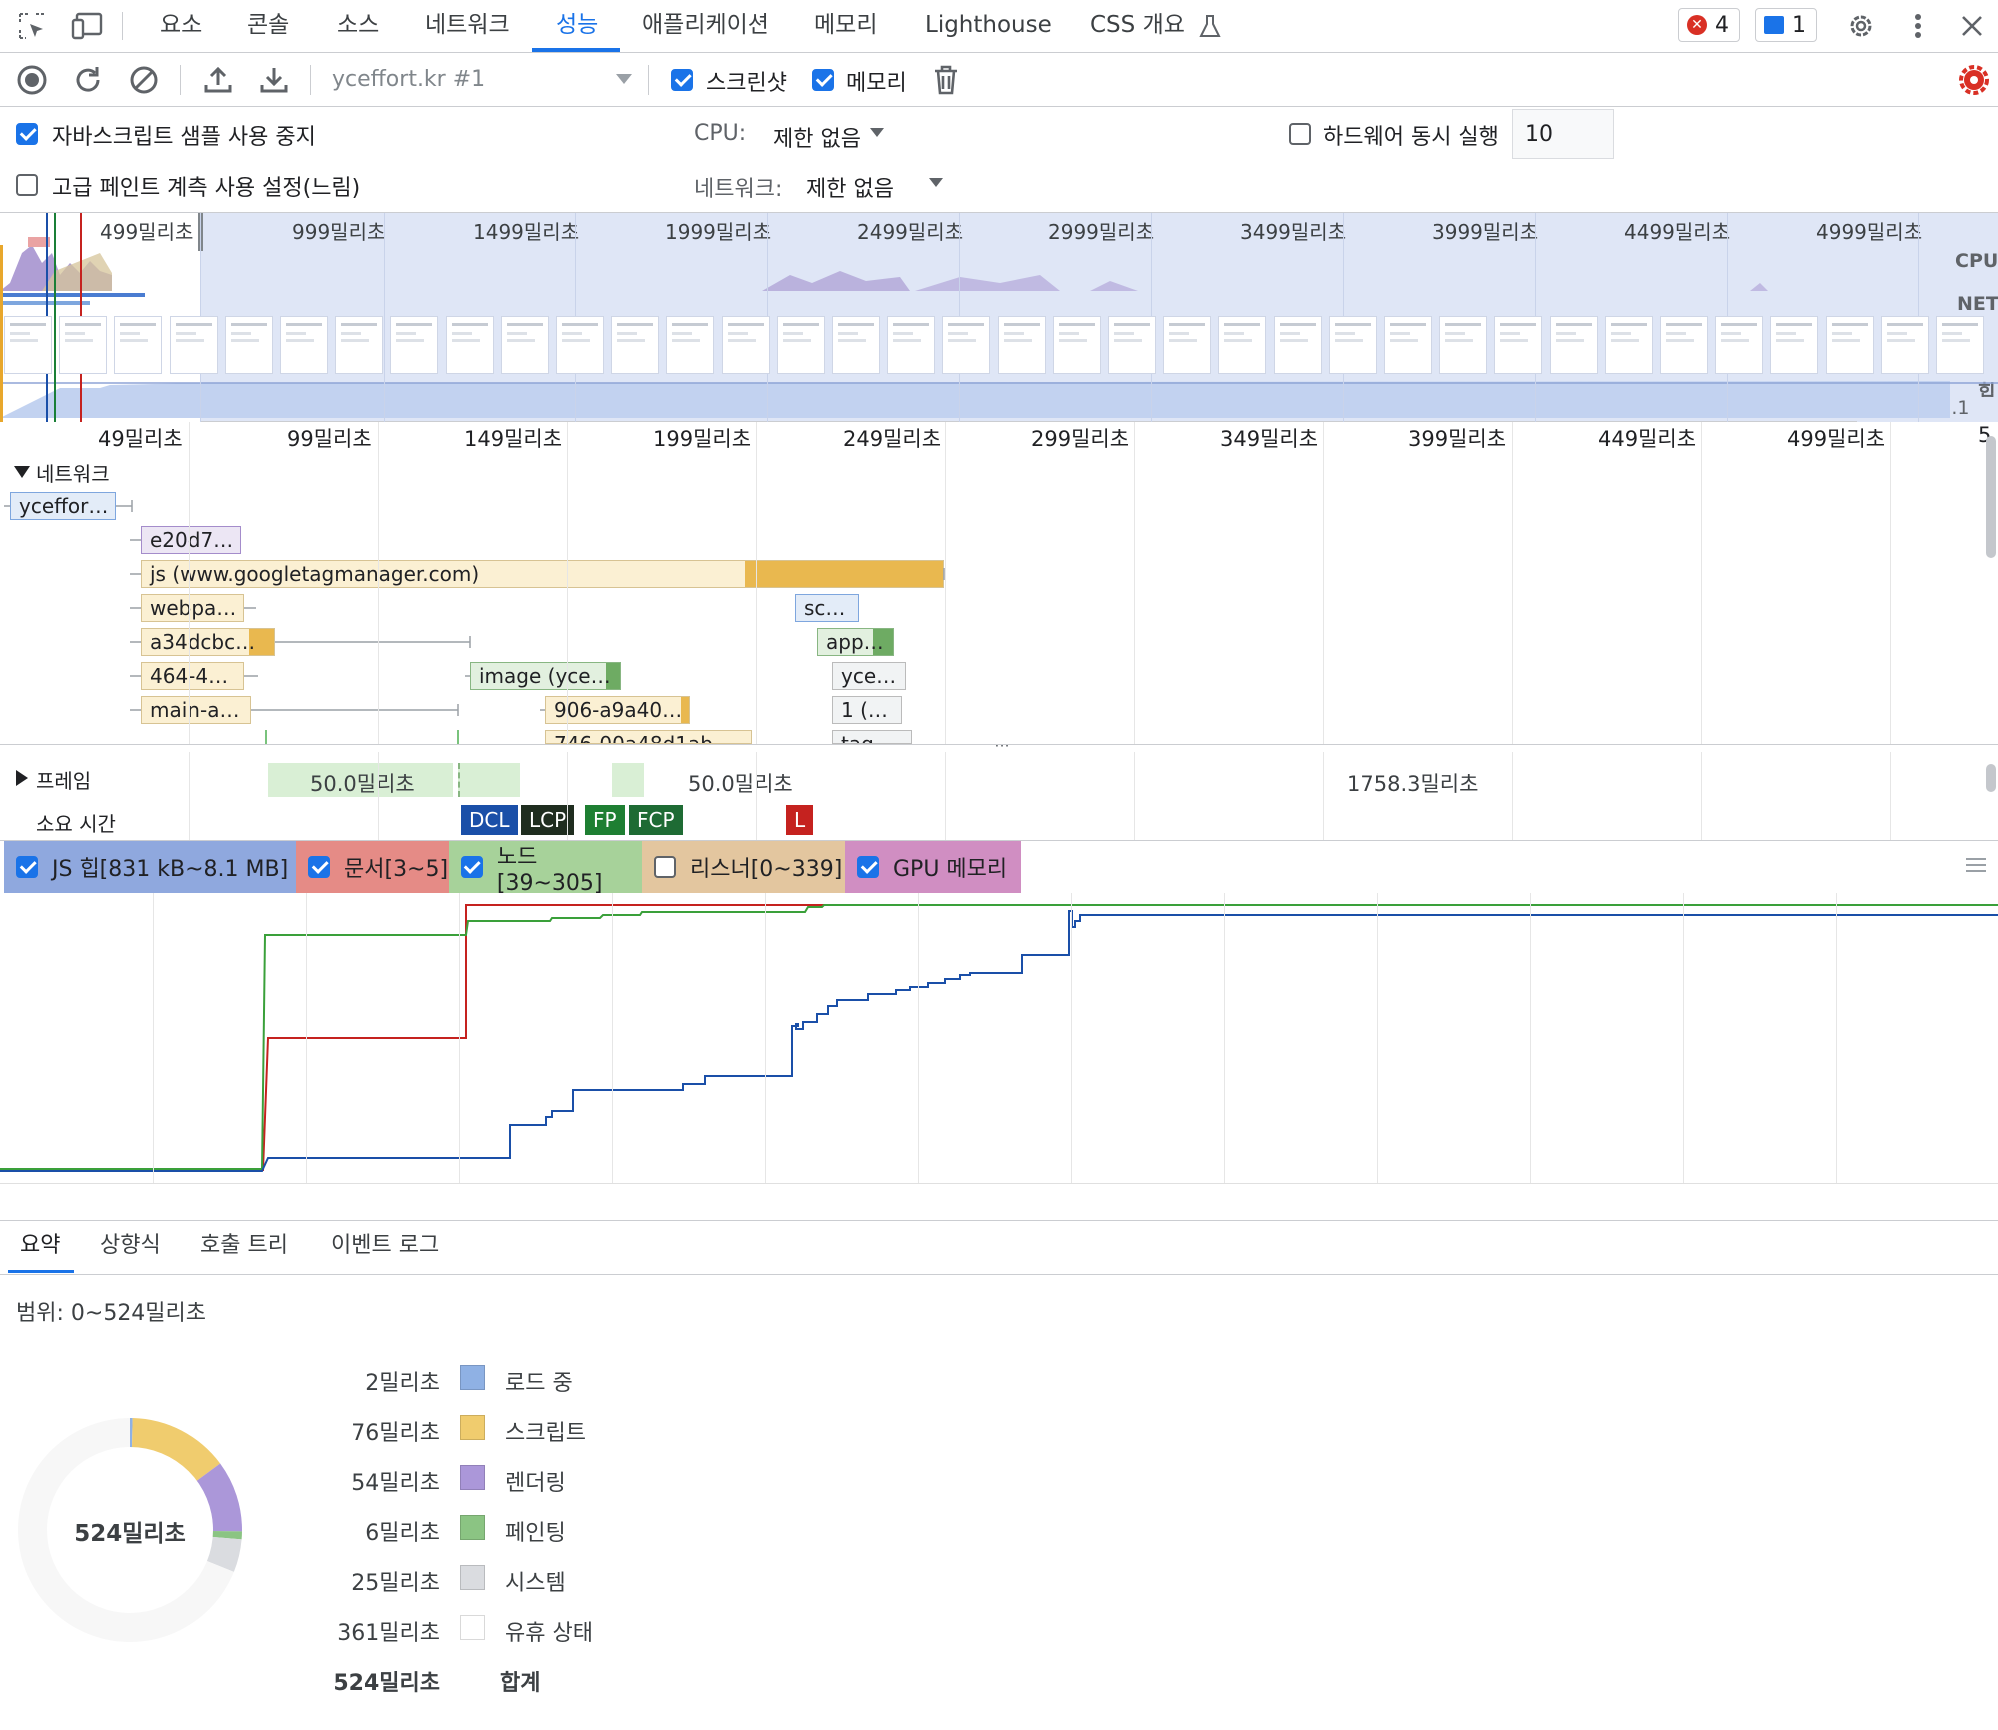 This screenshot has width=1998, height=1730. Describe the element at coordinates (32, 26) in the screenshot. I see `inspect-element-icon` at that location.